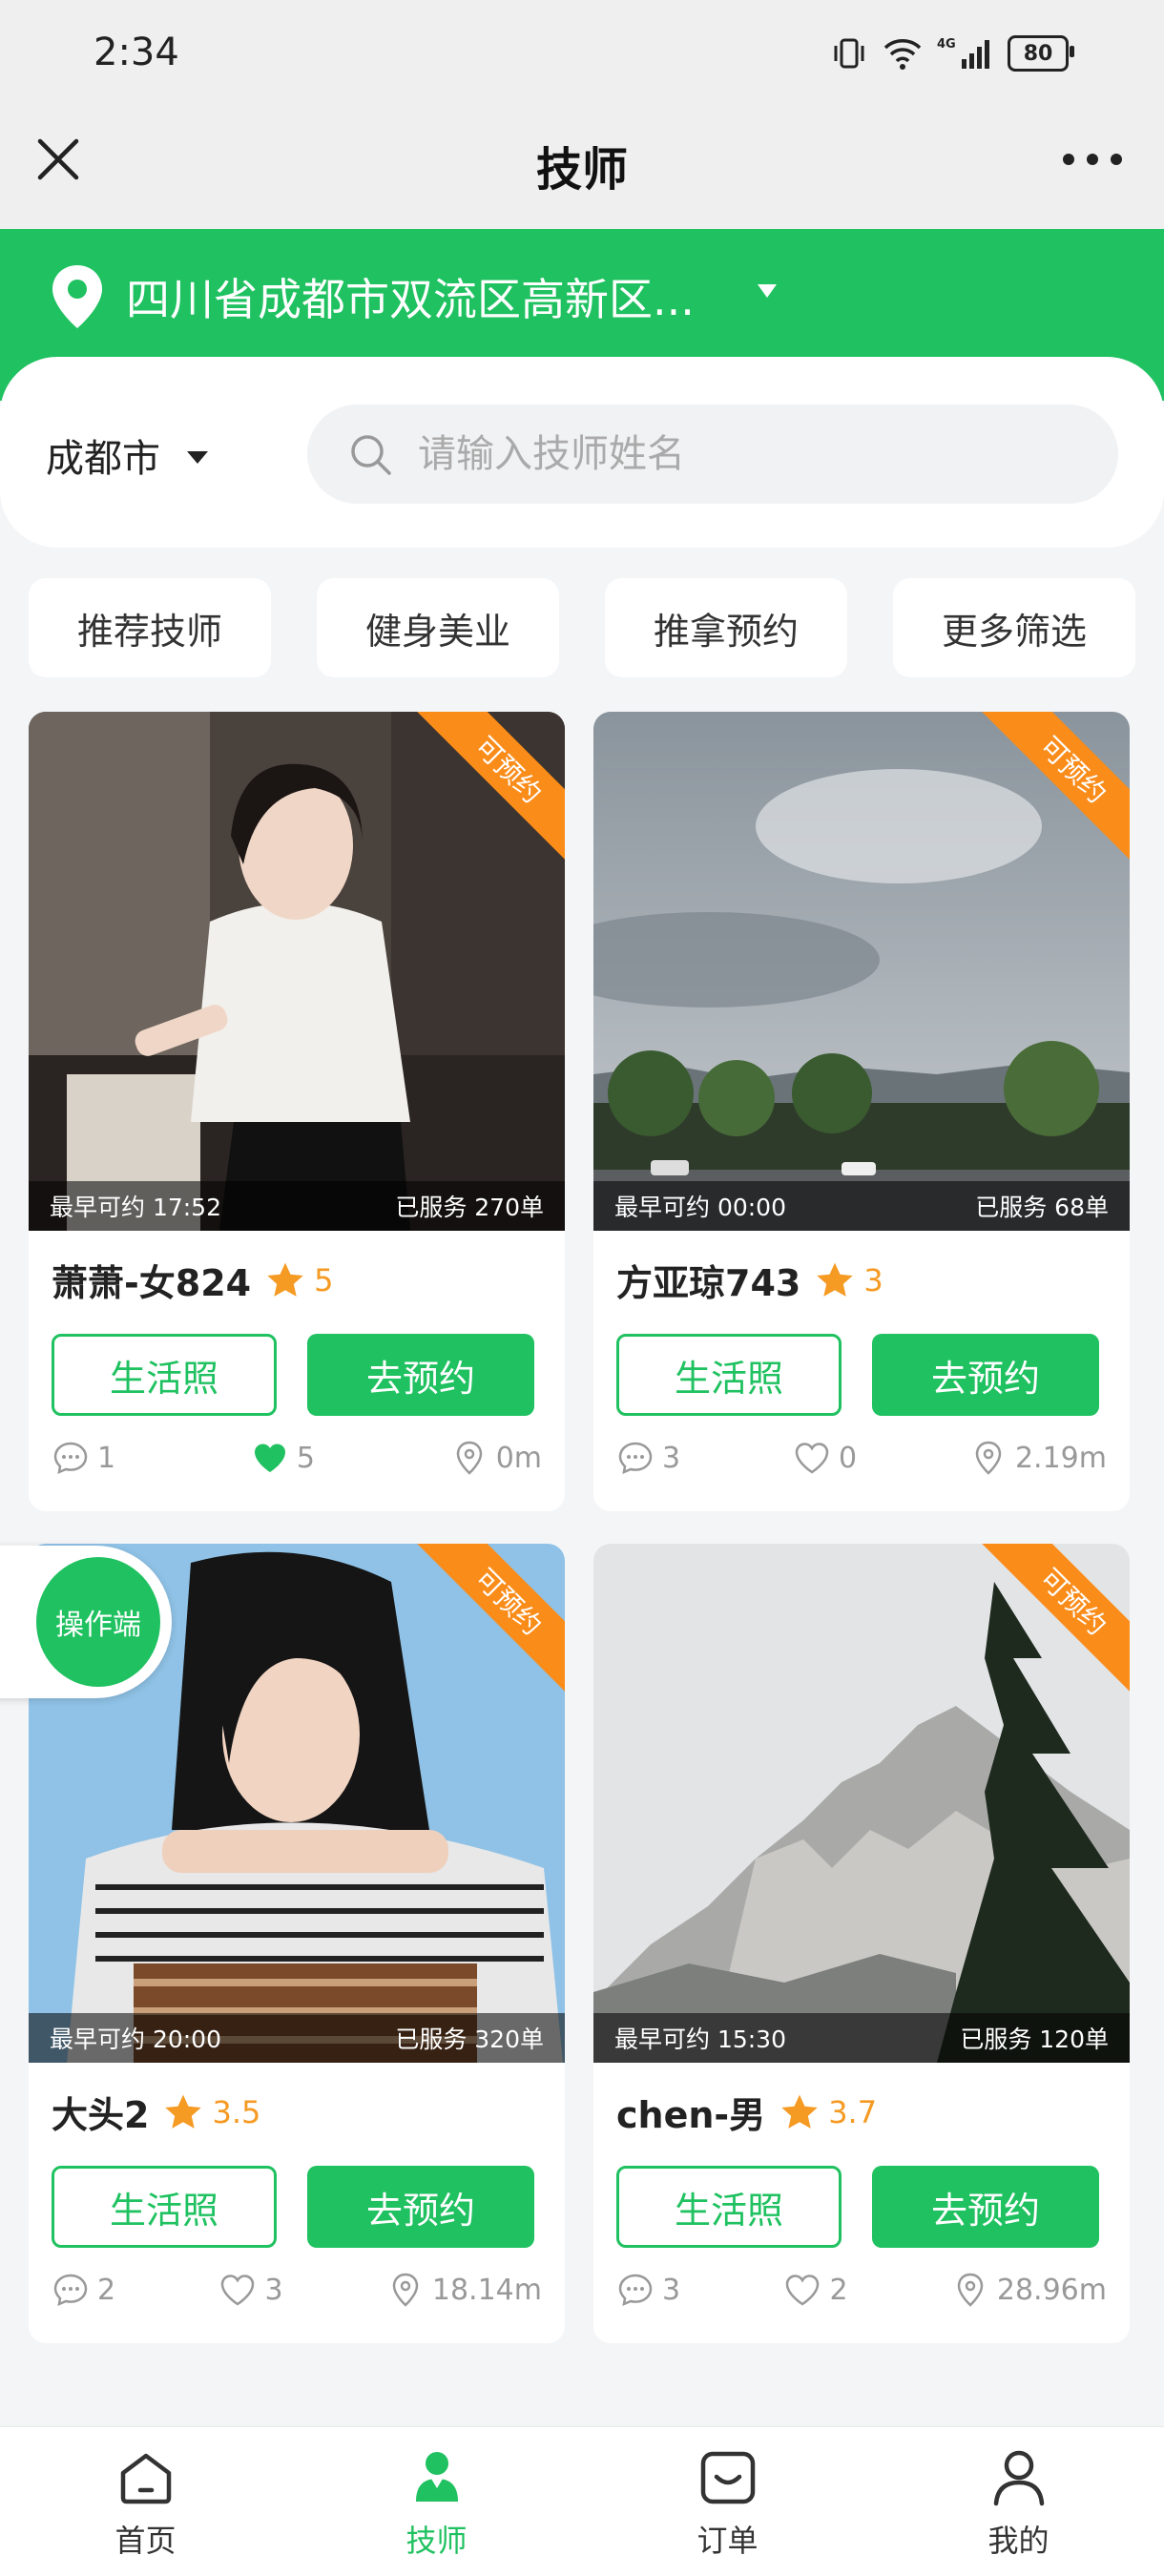 The width and height of the screenshot is (1164, 2576). I want to click on search-panel: 成都市, so click(582, 452).